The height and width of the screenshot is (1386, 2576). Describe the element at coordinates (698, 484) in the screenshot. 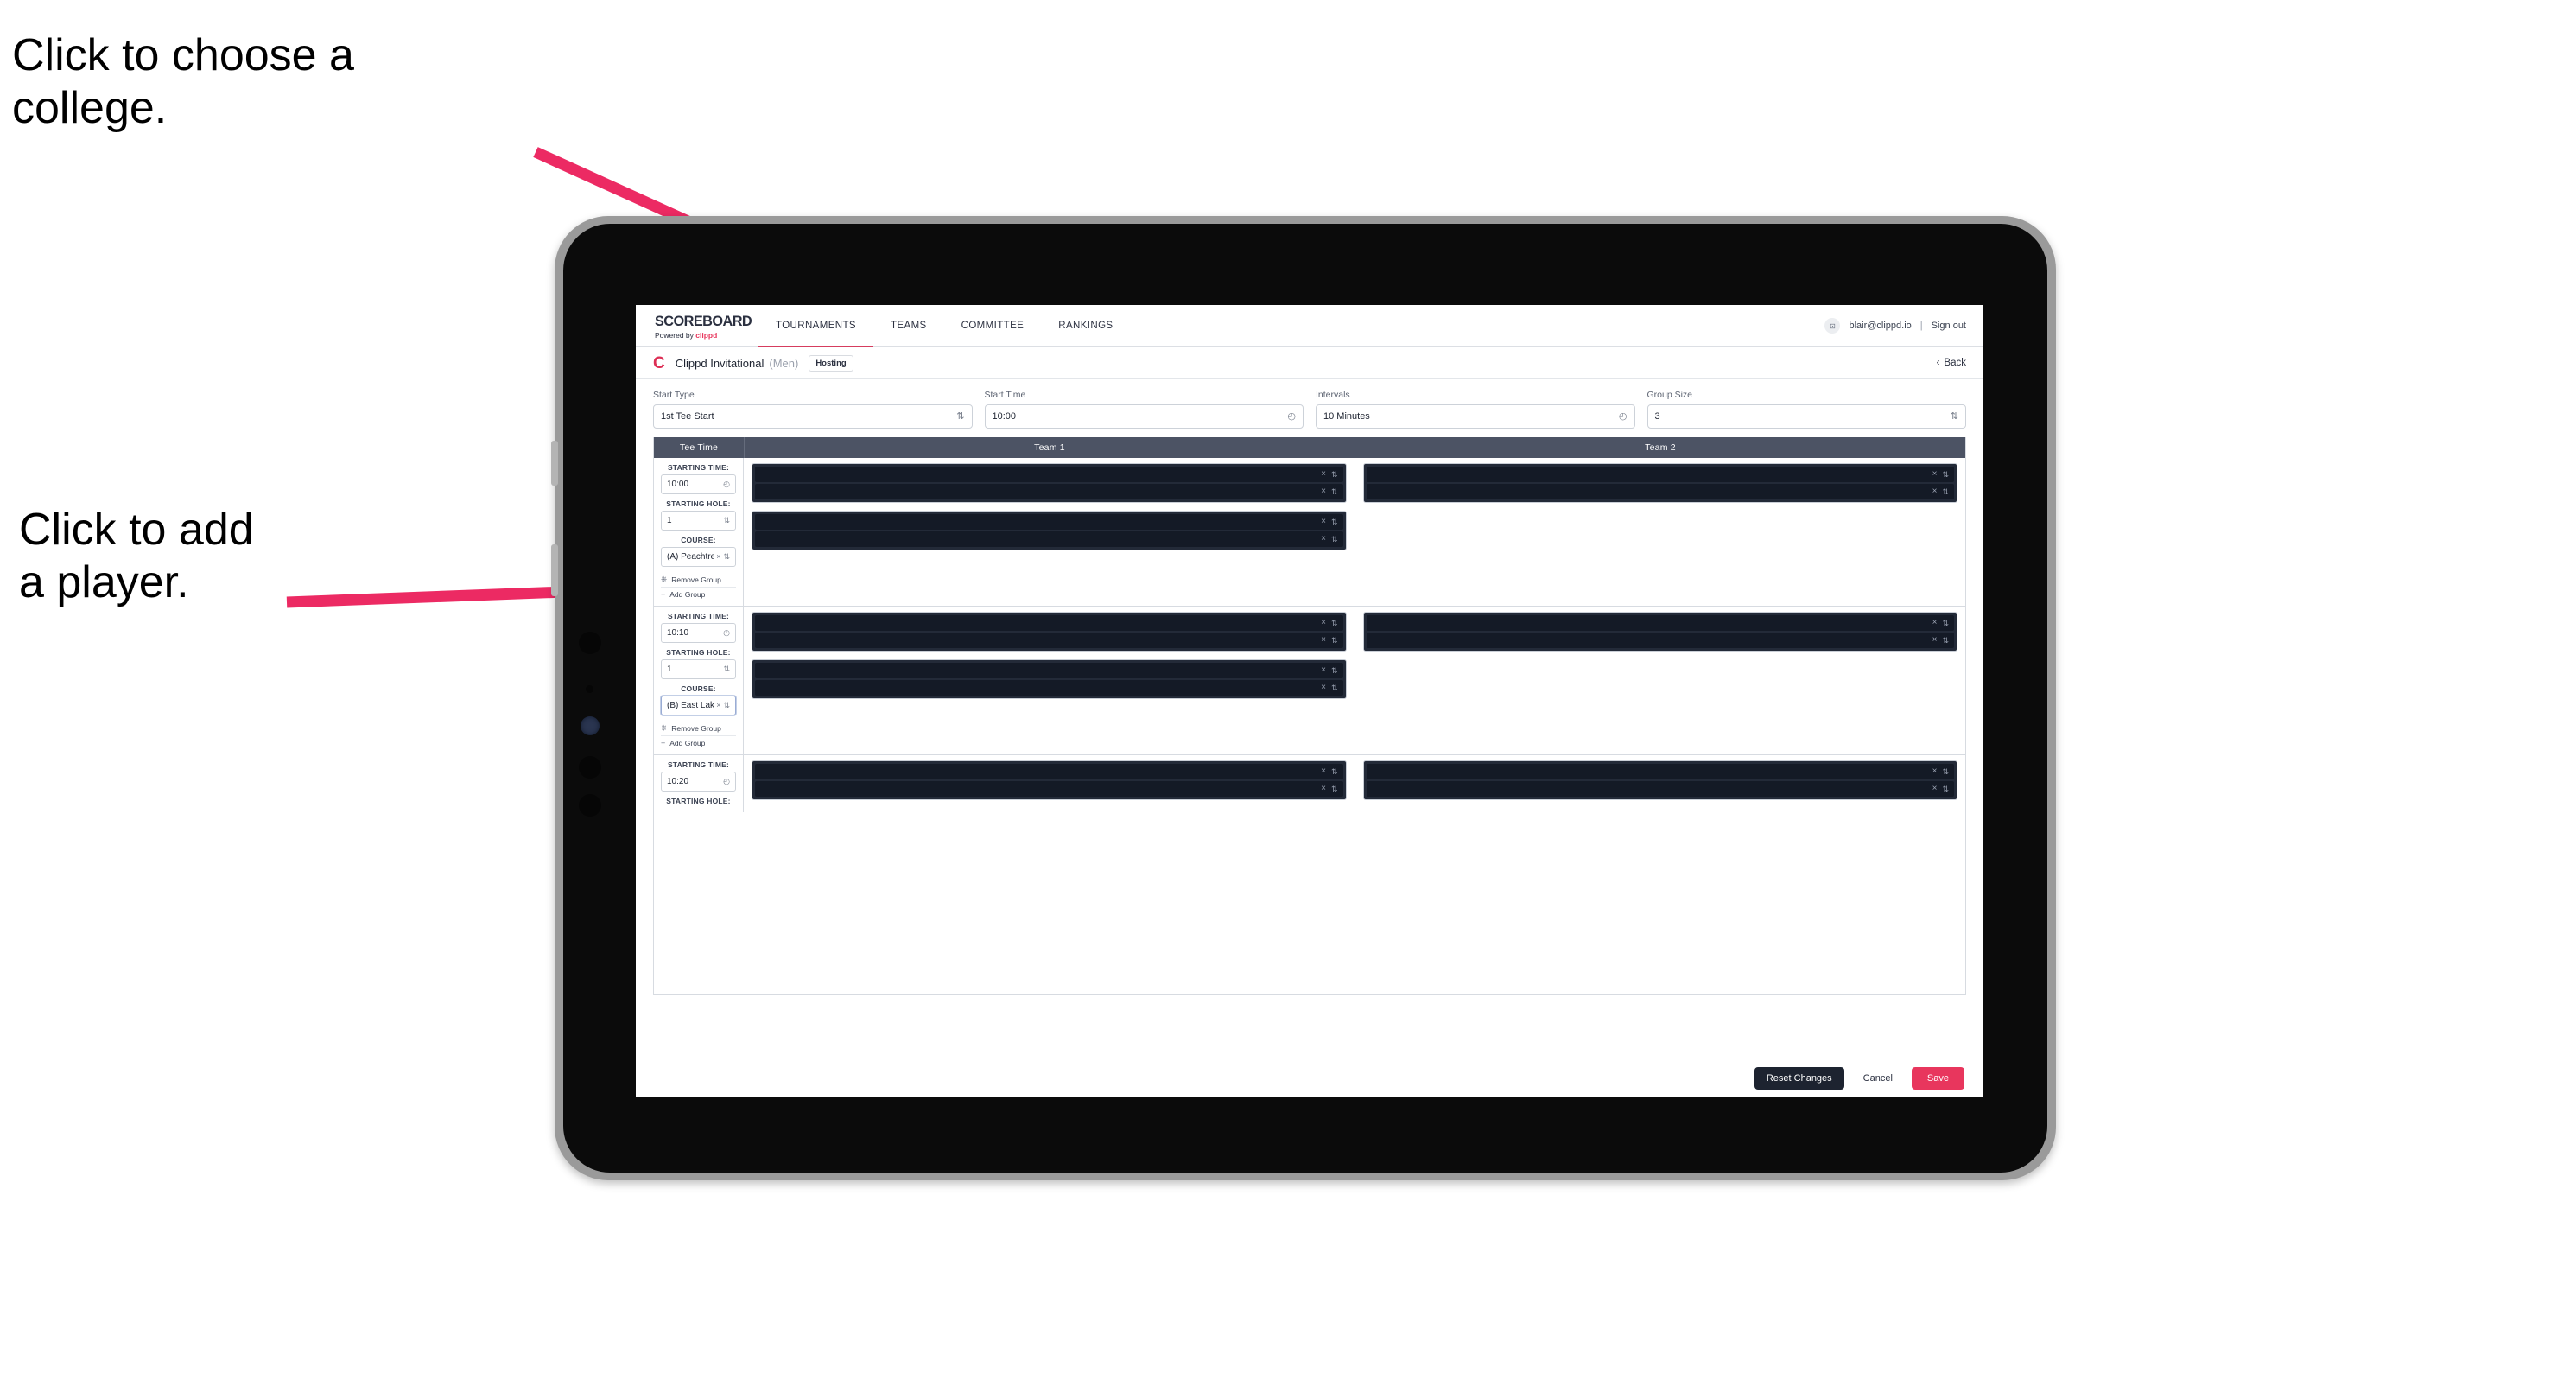

I see `starting-time-input: 10:00 ◴` at that location.